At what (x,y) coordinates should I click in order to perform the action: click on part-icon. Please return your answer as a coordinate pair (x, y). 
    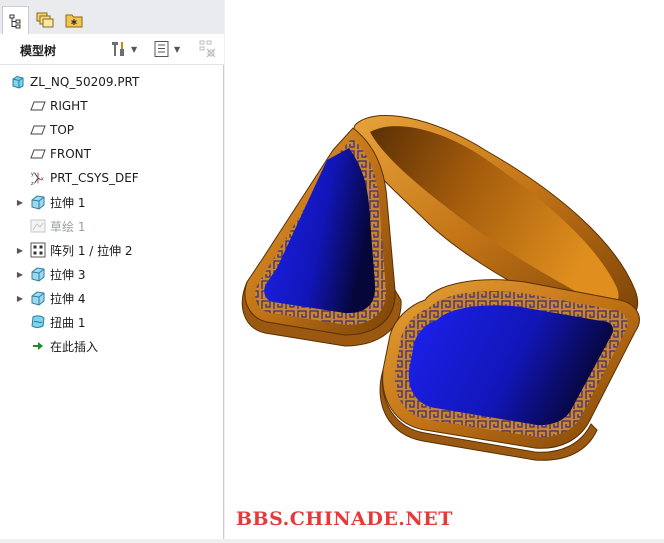
    Looking at the image, I should click on (18, 82).